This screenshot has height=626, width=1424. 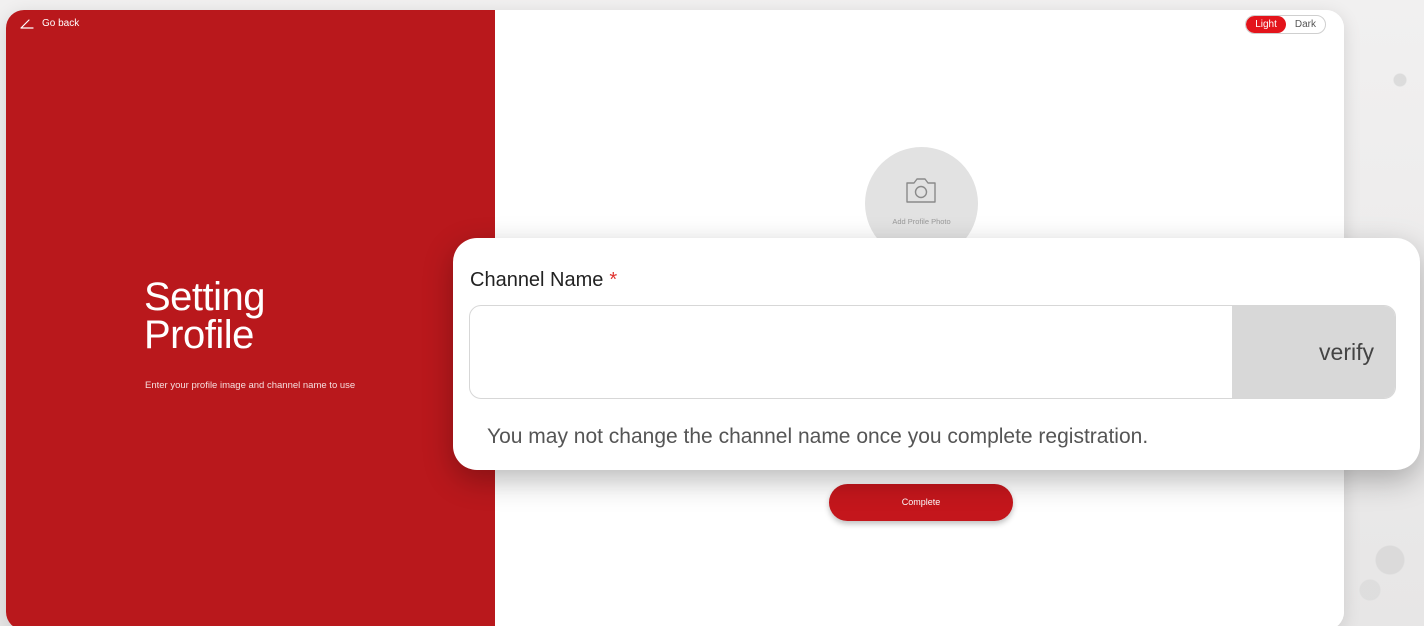 I want to click on page-title-line-2: Profile, so click(x=199, y=335).